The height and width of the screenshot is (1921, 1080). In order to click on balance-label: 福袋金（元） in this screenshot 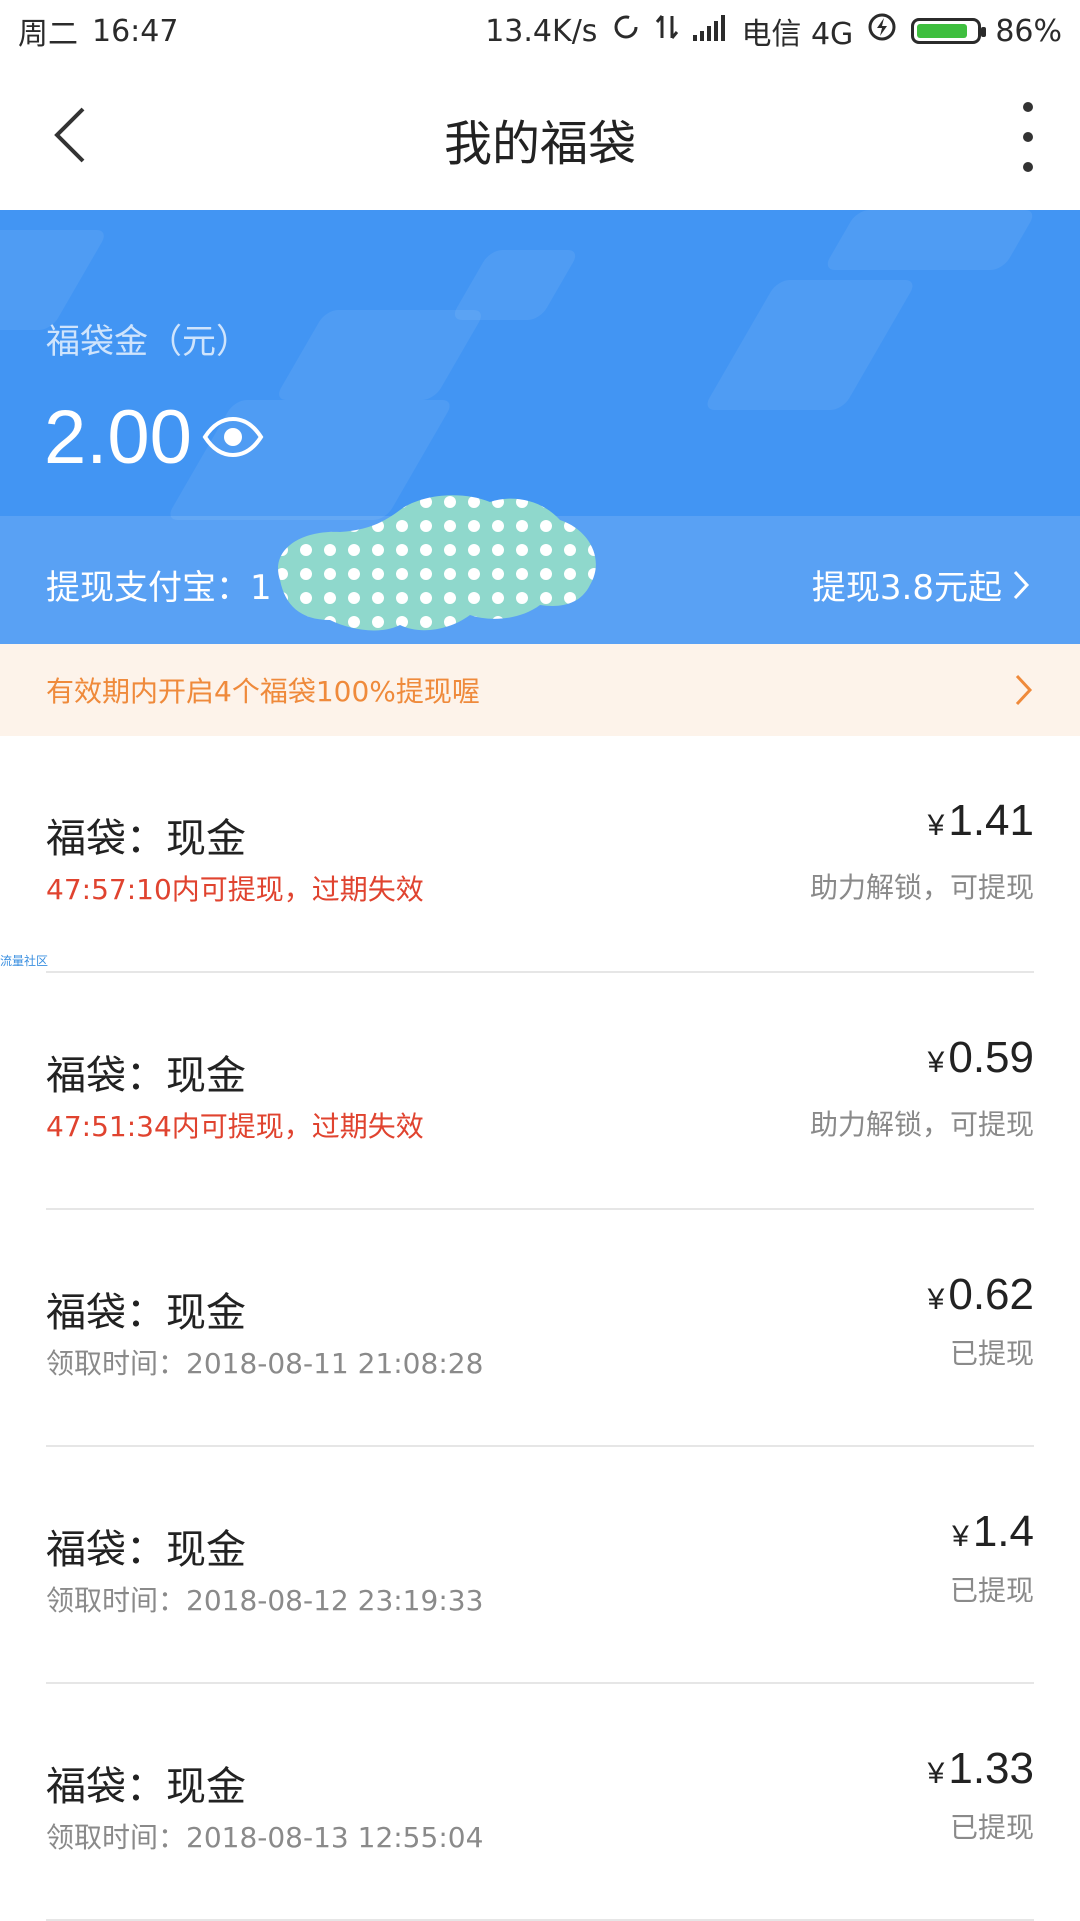, I will do `click(148, 342)`.